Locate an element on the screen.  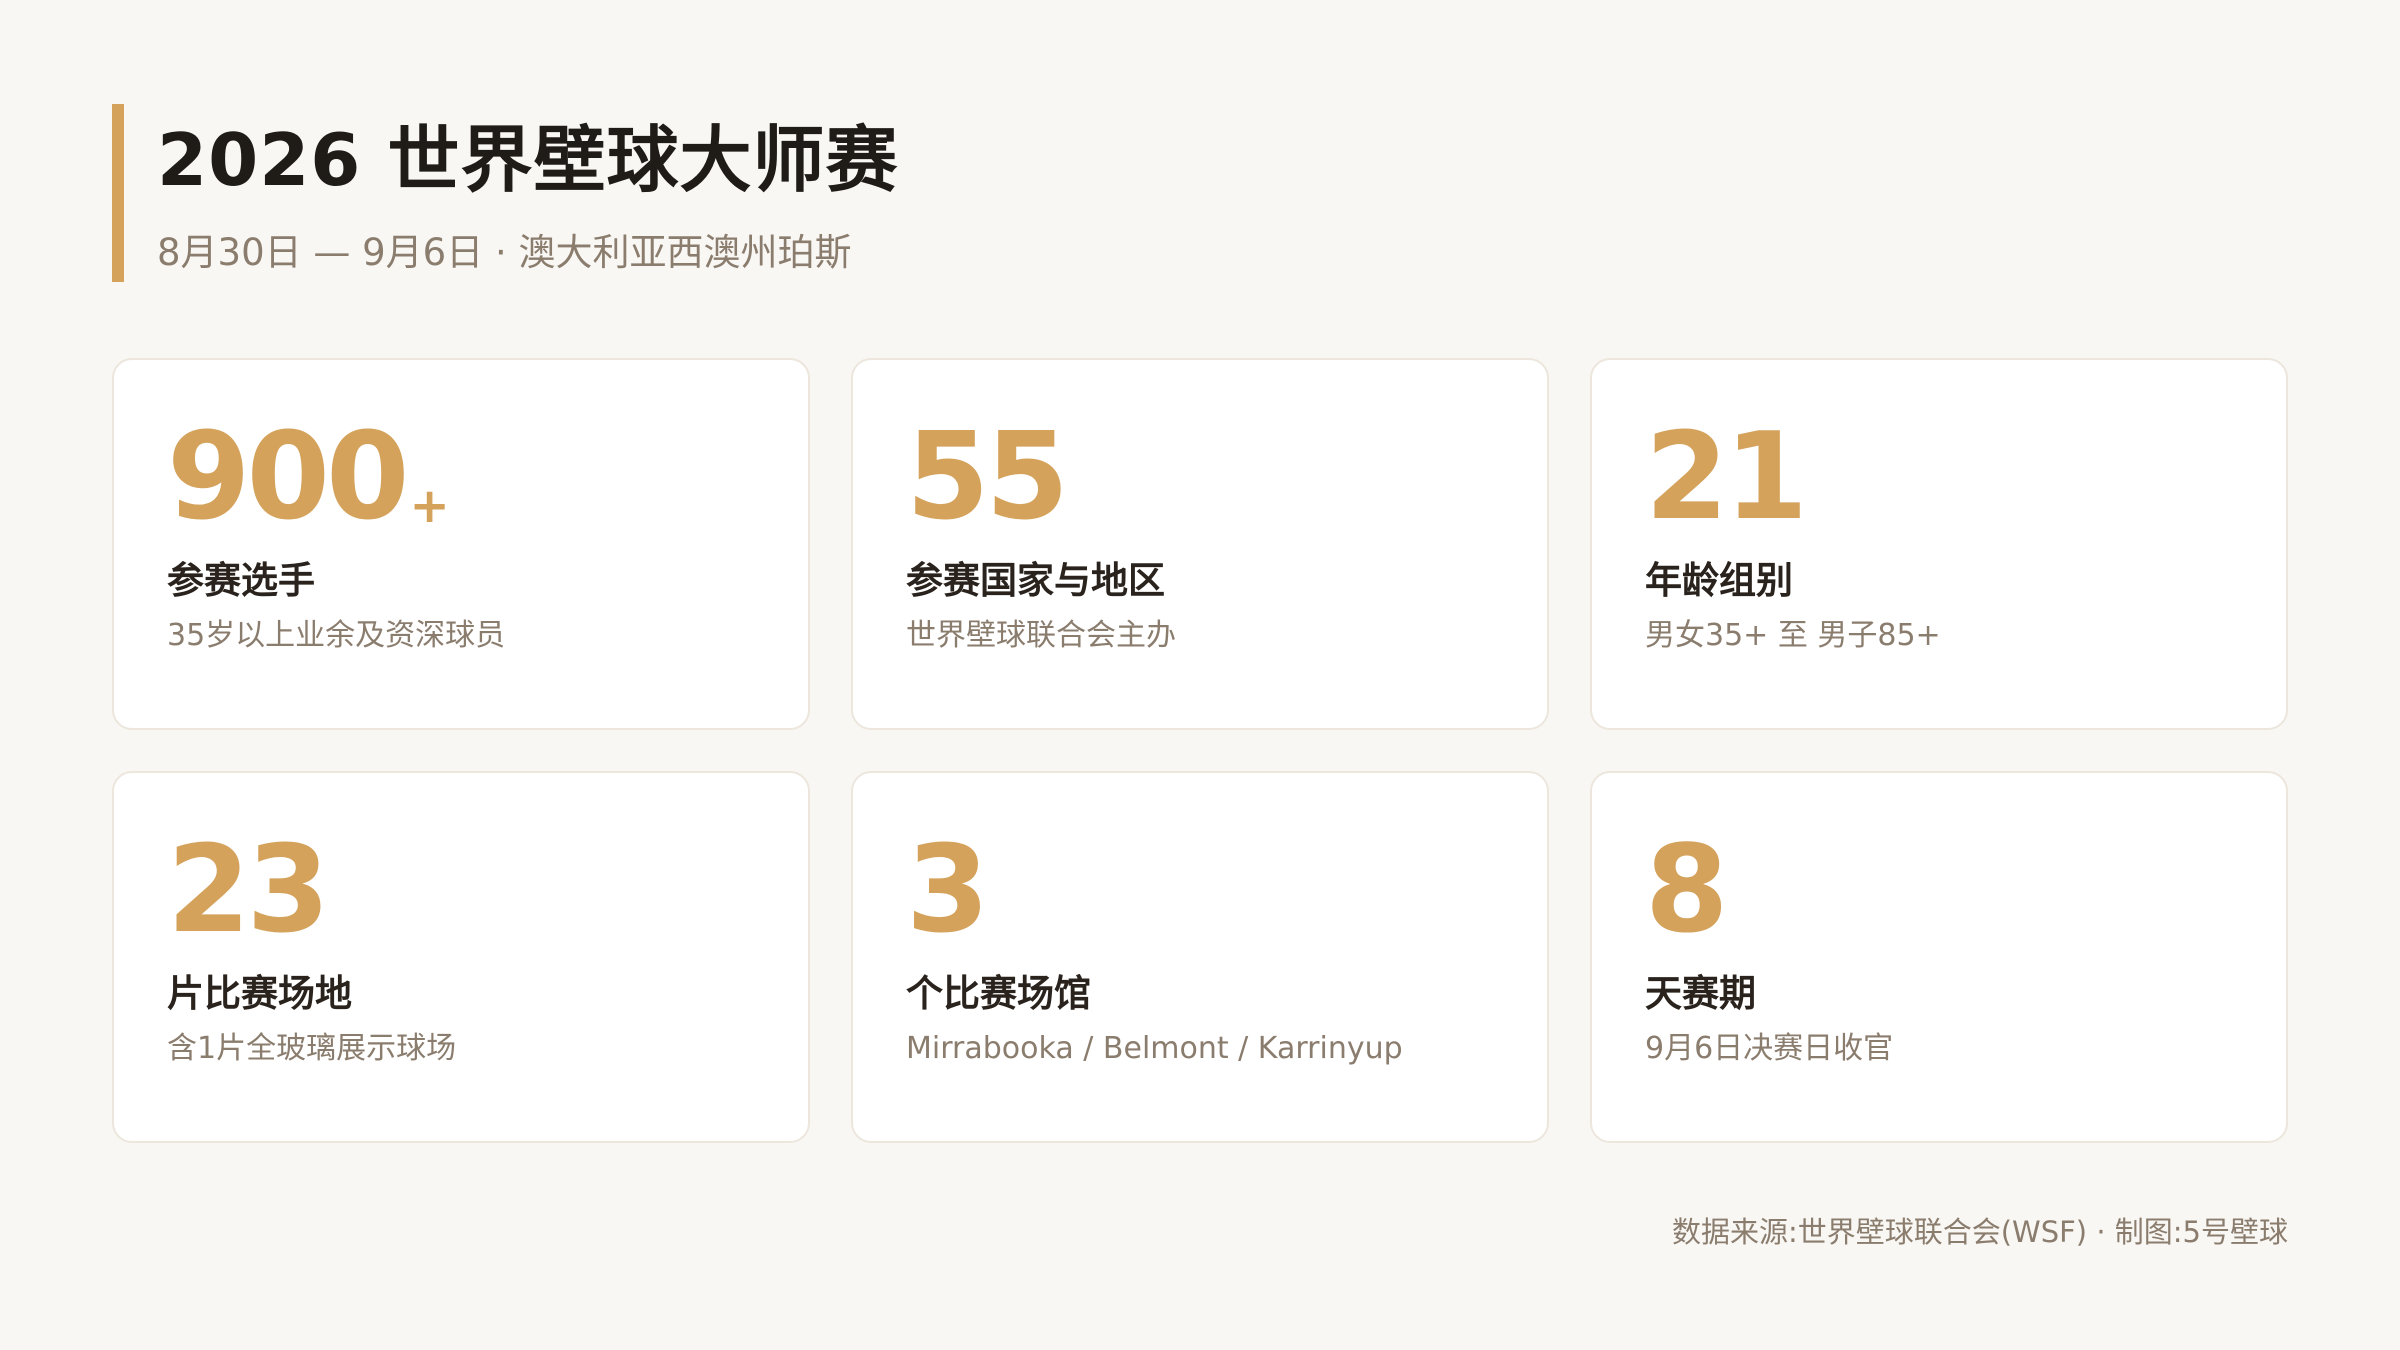
stat-value-row: 23 is located at coordinates (461, 890).